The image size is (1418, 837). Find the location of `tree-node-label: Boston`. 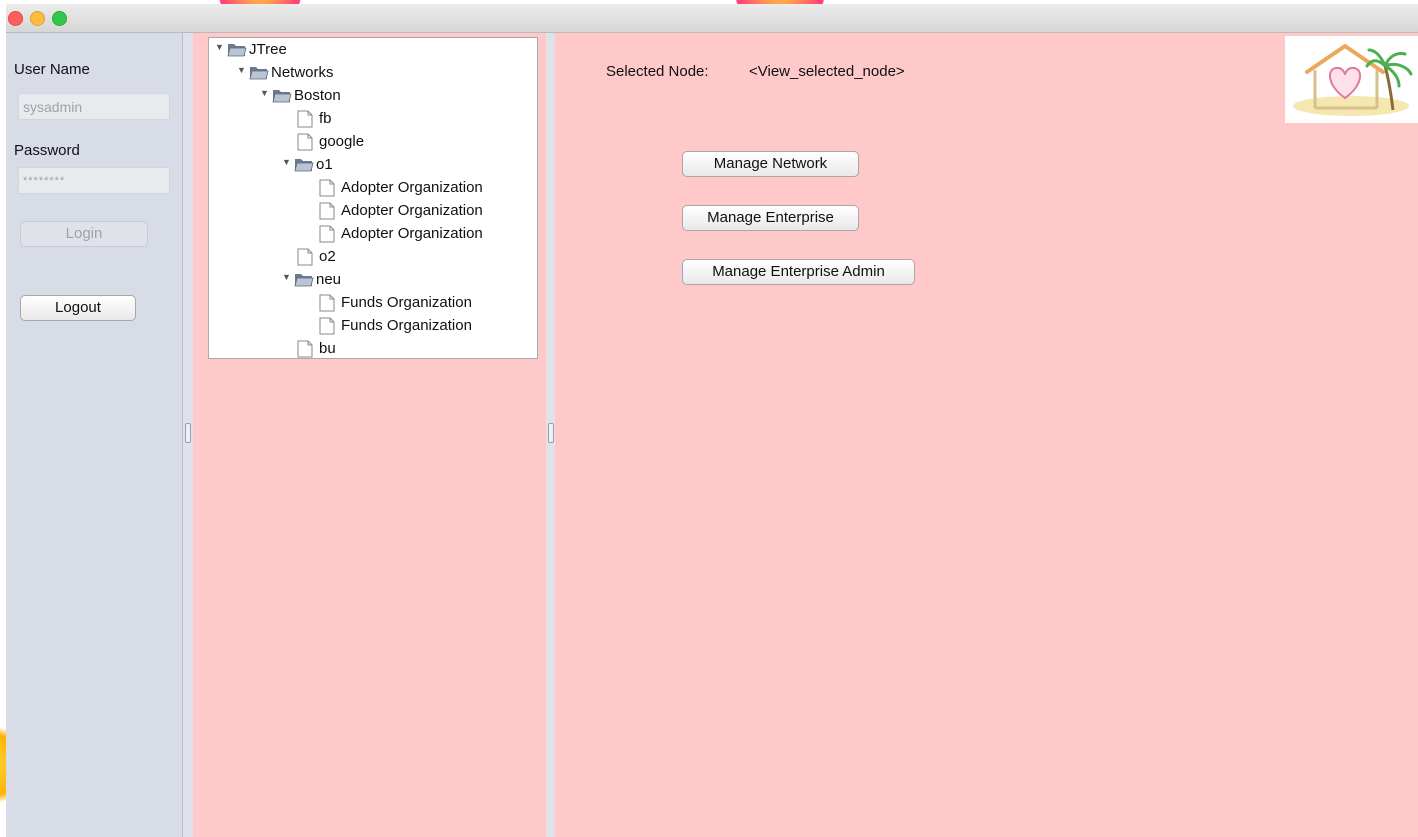

tree-node-label: Boston is located at coordinates (317, 95).